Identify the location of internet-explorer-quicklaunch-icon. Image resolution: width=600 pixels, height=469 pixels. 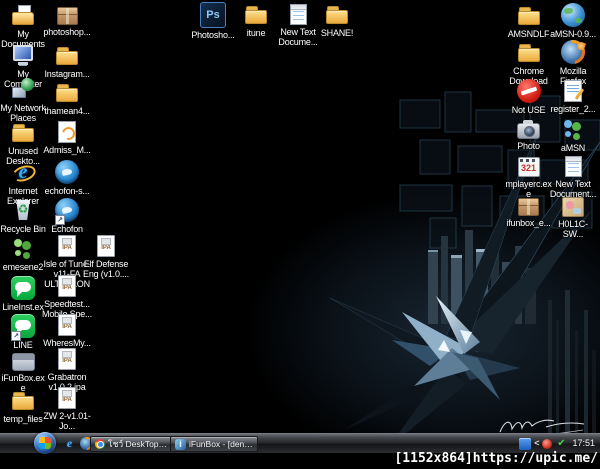
(69, 443).